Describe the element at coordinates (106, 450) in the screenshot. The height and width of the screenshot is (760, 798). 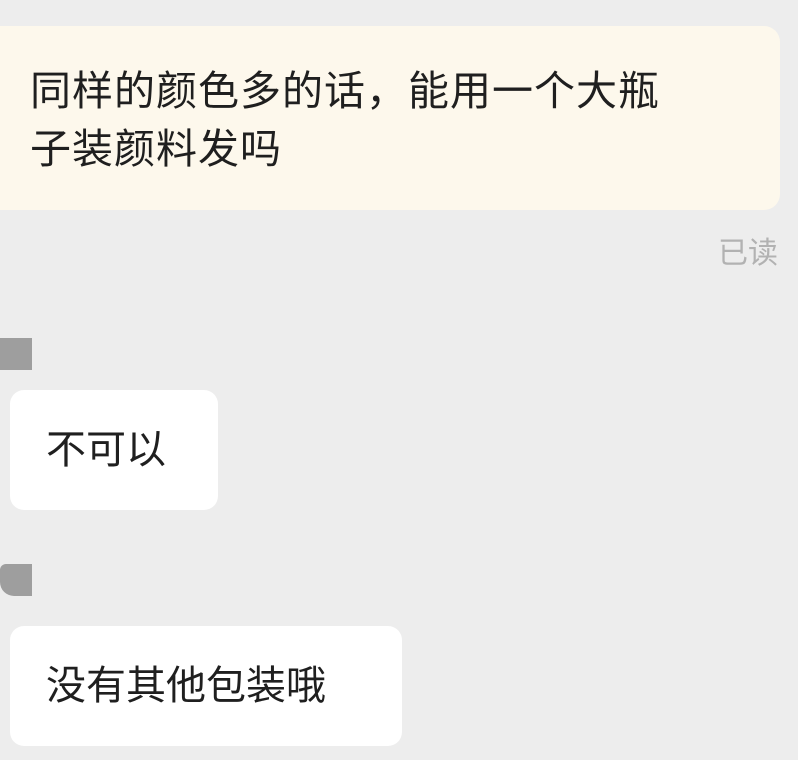
I see `received-message-text: 不可以` at that location.